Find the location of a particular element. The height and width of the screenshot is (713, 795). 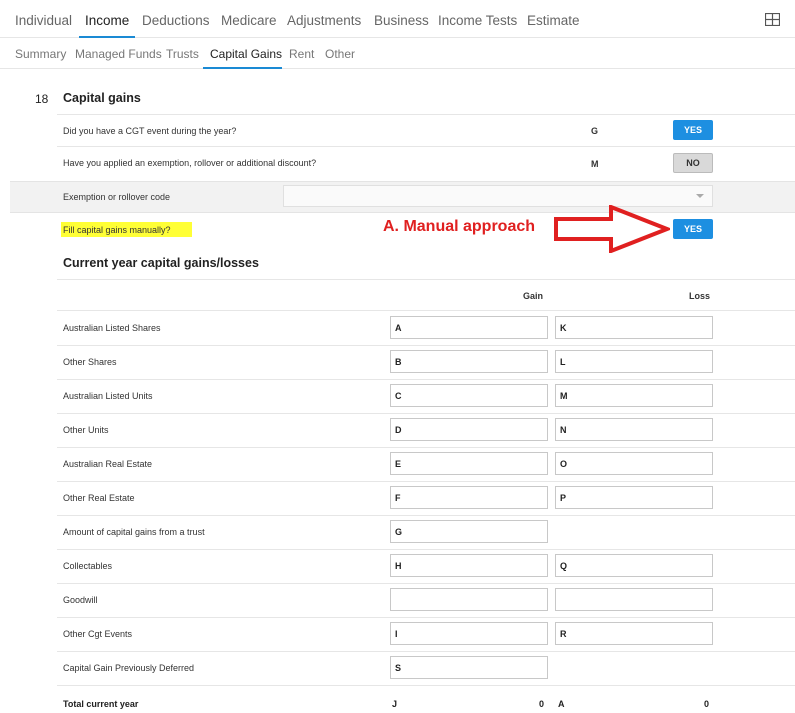

gain-field-letter: E is located at coordinates (398, 464).